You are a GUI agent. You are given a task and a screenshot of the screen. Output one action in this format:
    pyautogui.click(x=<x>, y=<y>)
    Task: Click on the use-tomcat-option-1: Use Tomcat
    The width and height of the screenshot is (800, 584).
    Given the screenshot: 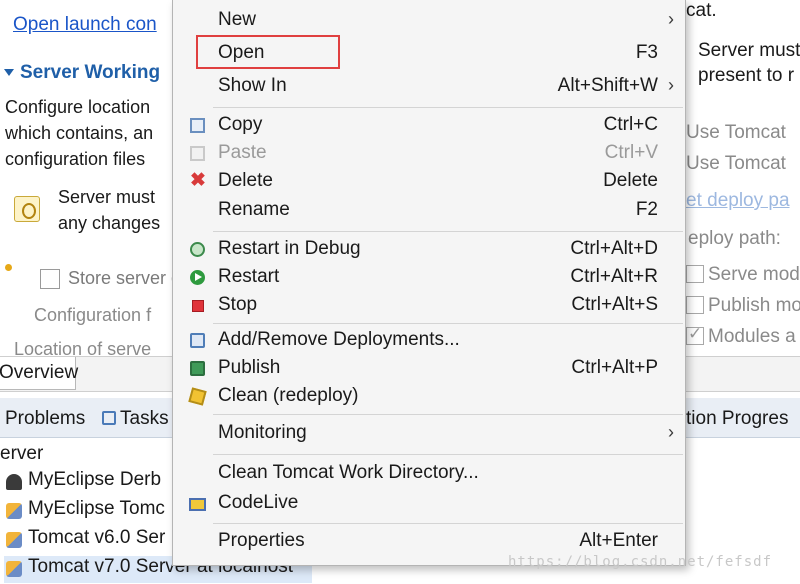 What is the action you would take?
    pyautogui.click(x=736, y=133)
    